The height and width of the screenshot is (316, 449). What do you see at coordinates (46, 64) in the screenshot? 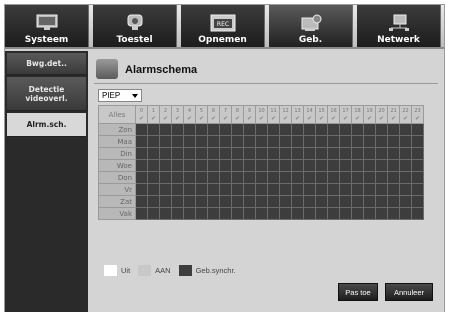
I see `sidebar-item-bwg-det: Bwg.det..` at bounding box center [46, 64].